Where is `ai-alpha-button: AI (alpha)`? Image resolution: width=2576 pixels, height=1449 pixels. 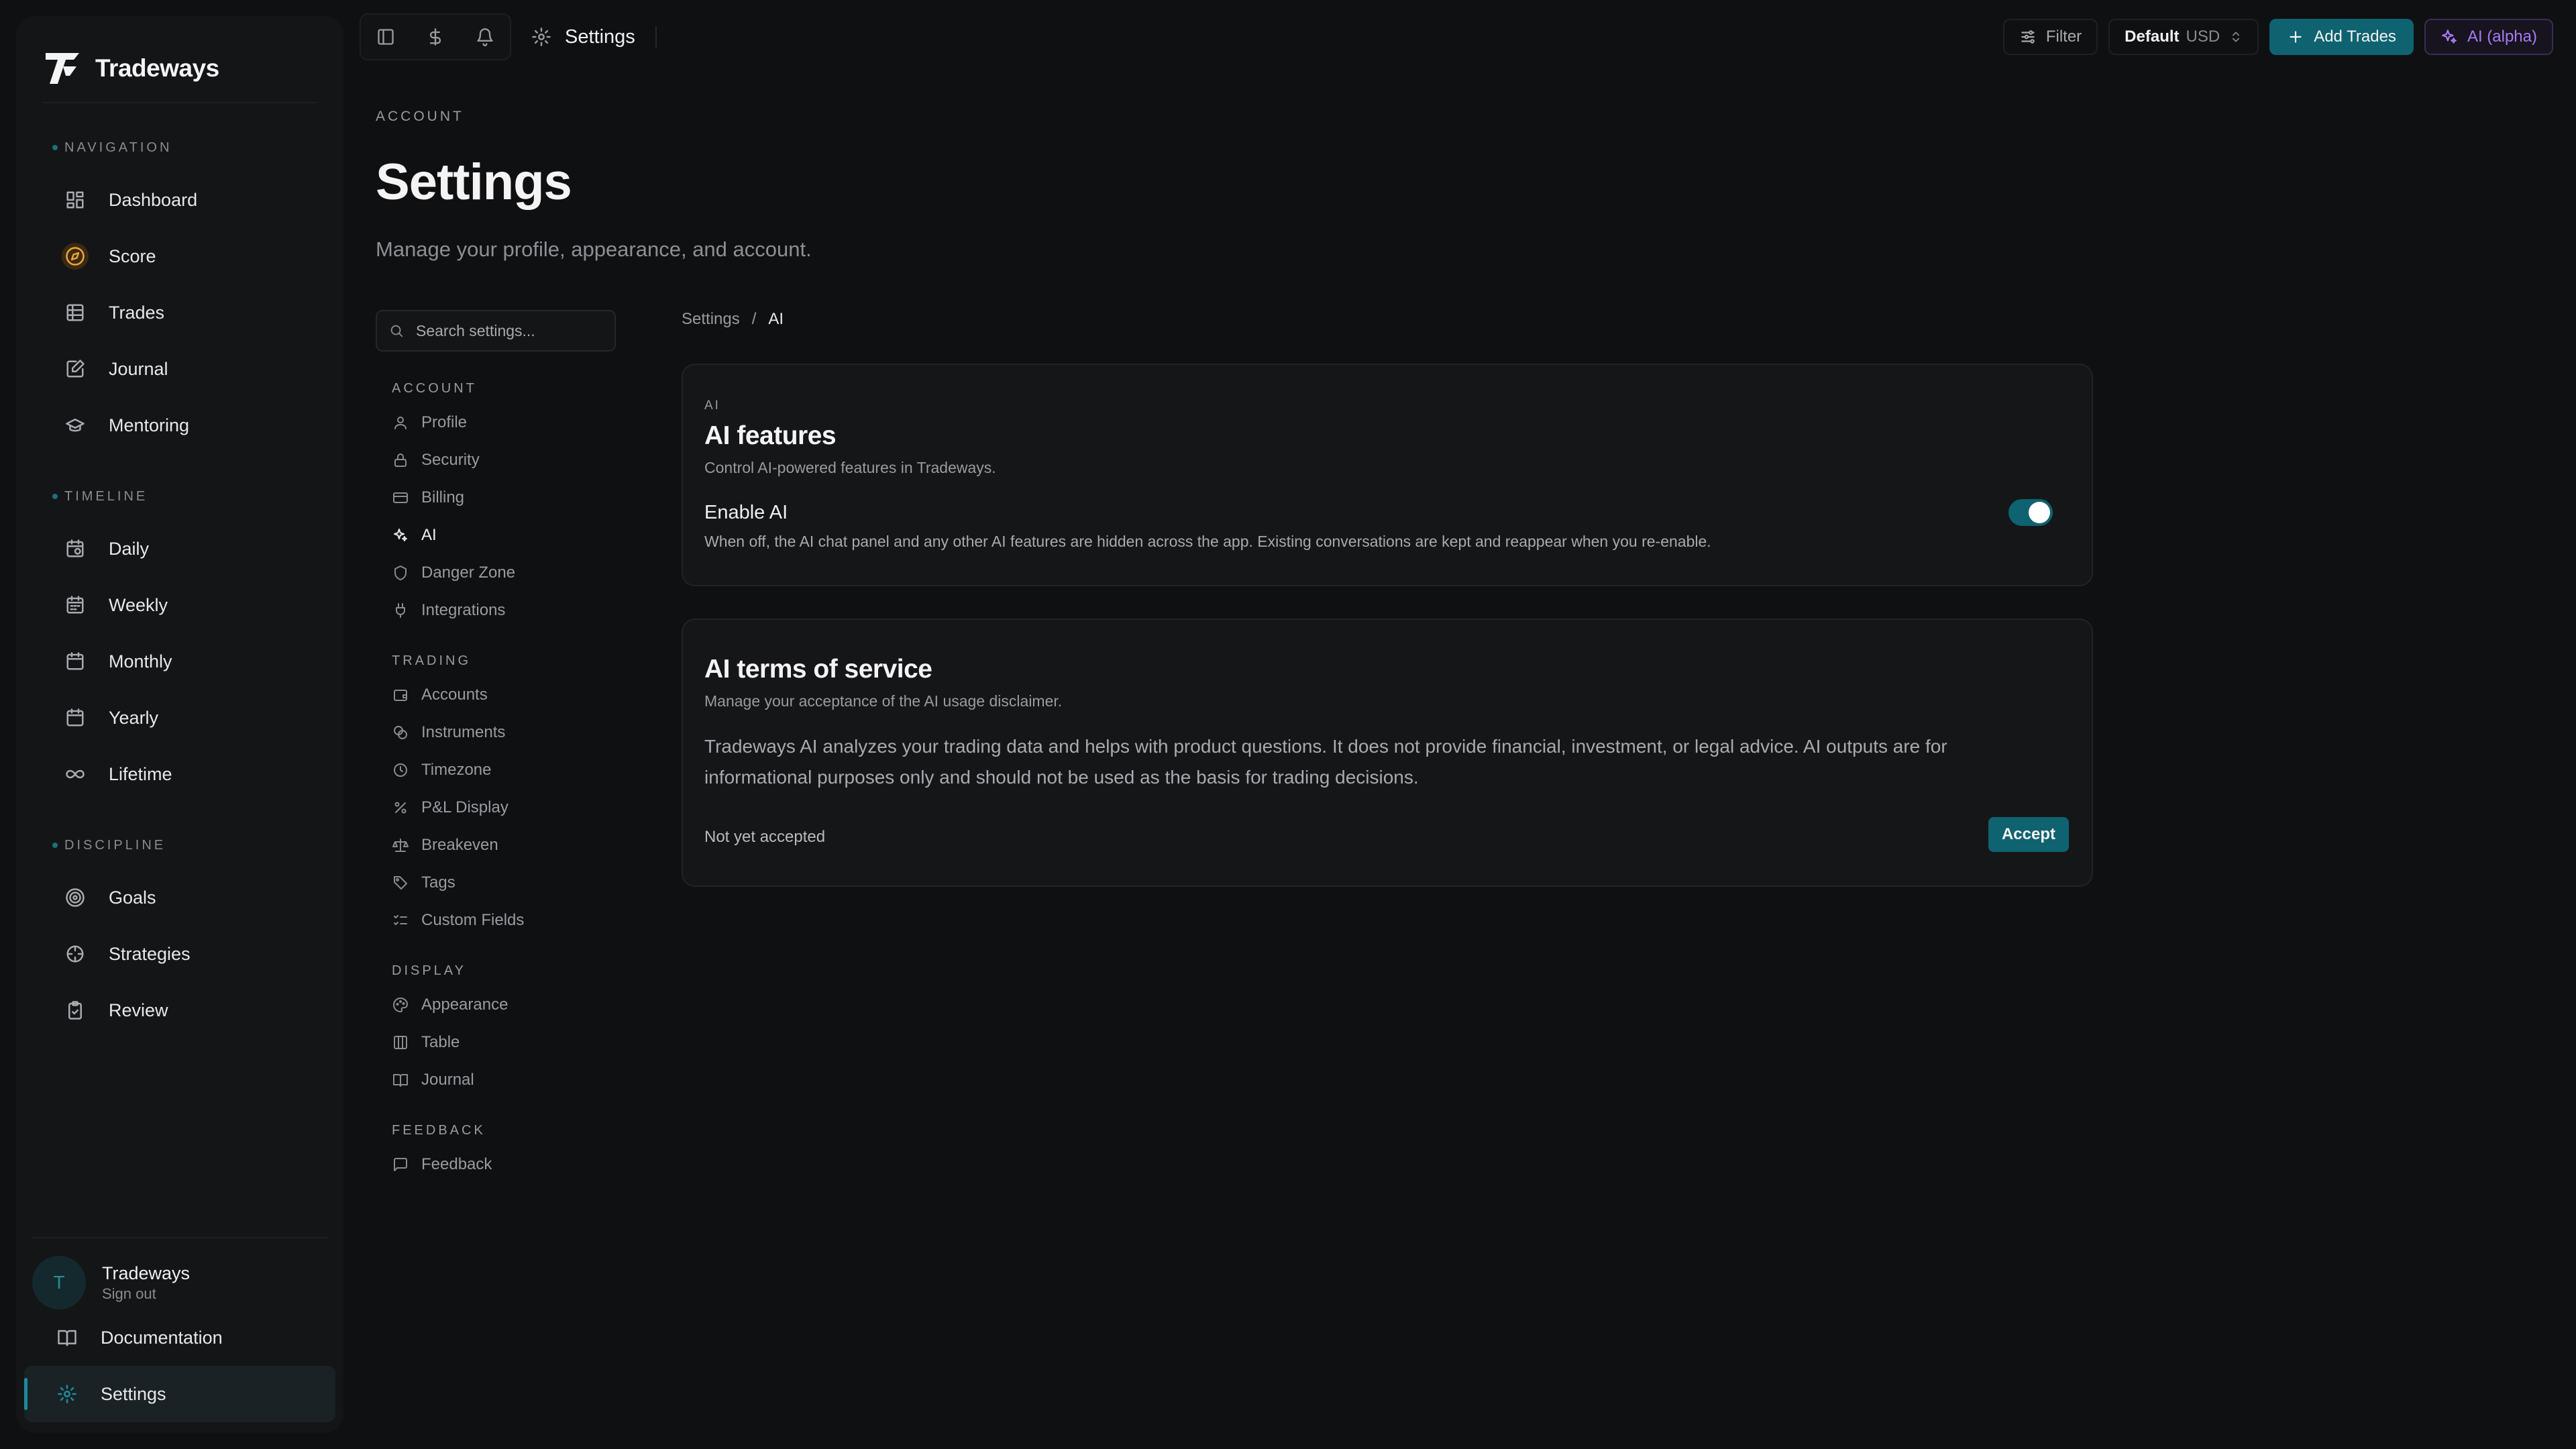
ai-alpha-button: AI (alpha) is located at coordinates (2488, 37).